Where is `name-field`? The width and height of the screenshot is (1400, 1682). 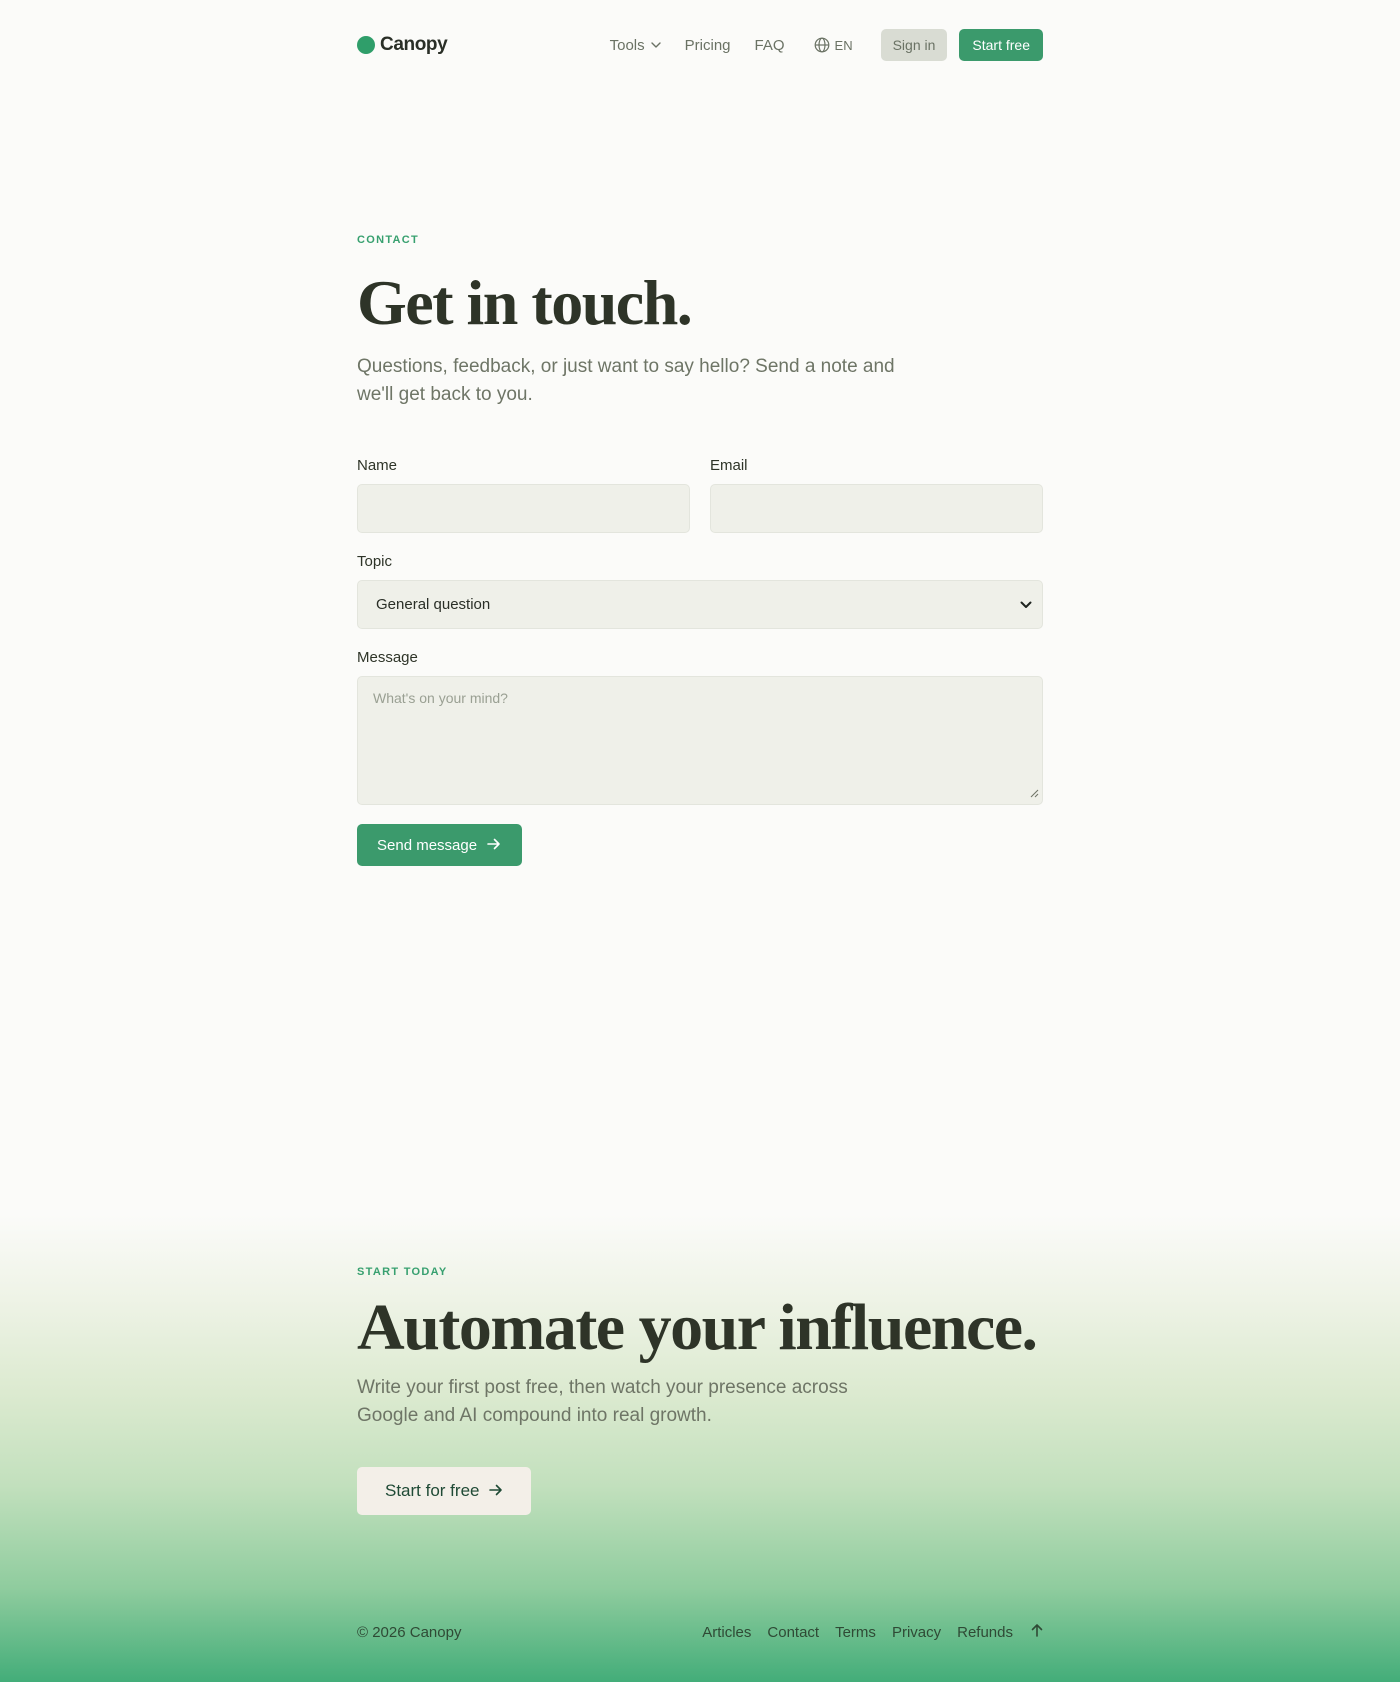
name-field is located at coordinates (523, 508).